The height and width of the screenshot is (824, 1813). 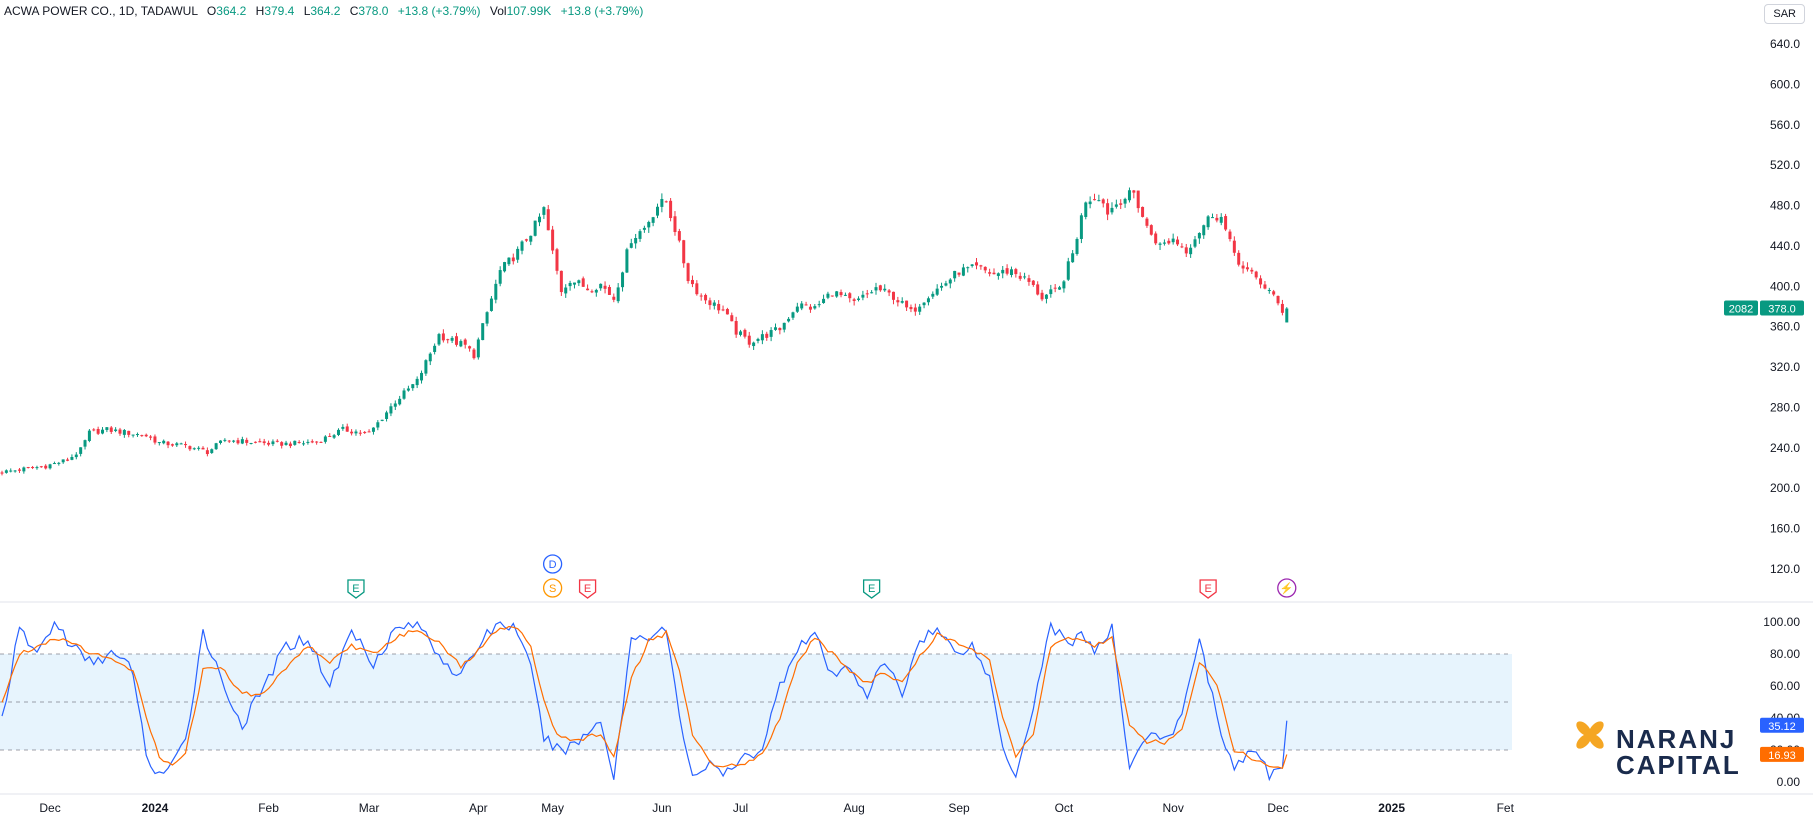 I want to click on event-markers: E DS E E E ⚡, so click(x=822, y=576).